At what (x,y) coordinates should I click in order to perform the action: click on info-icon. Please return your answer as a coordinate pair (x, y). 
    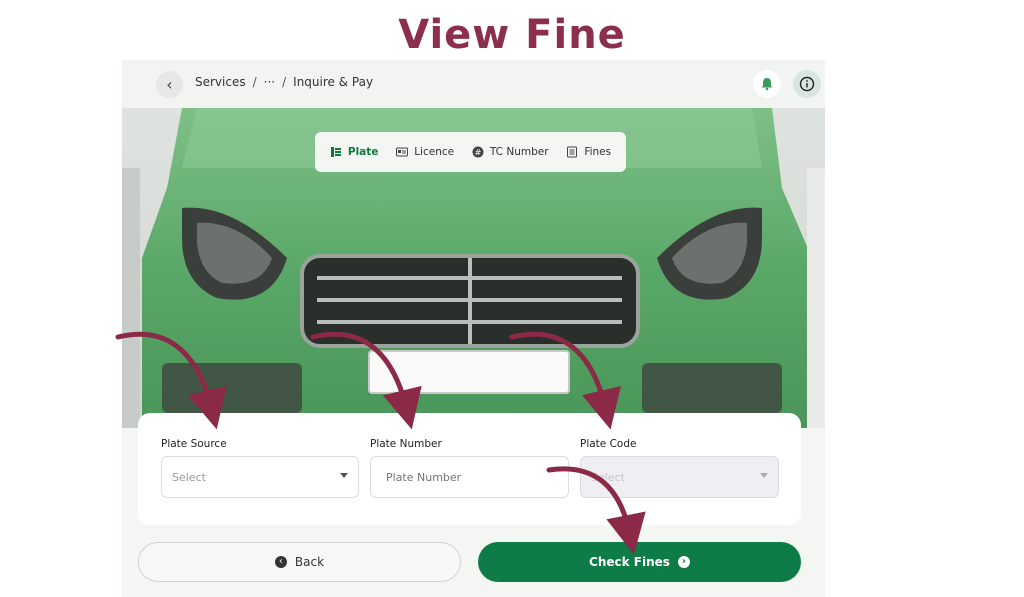
    Looking at the image, I should click on (807, 84).